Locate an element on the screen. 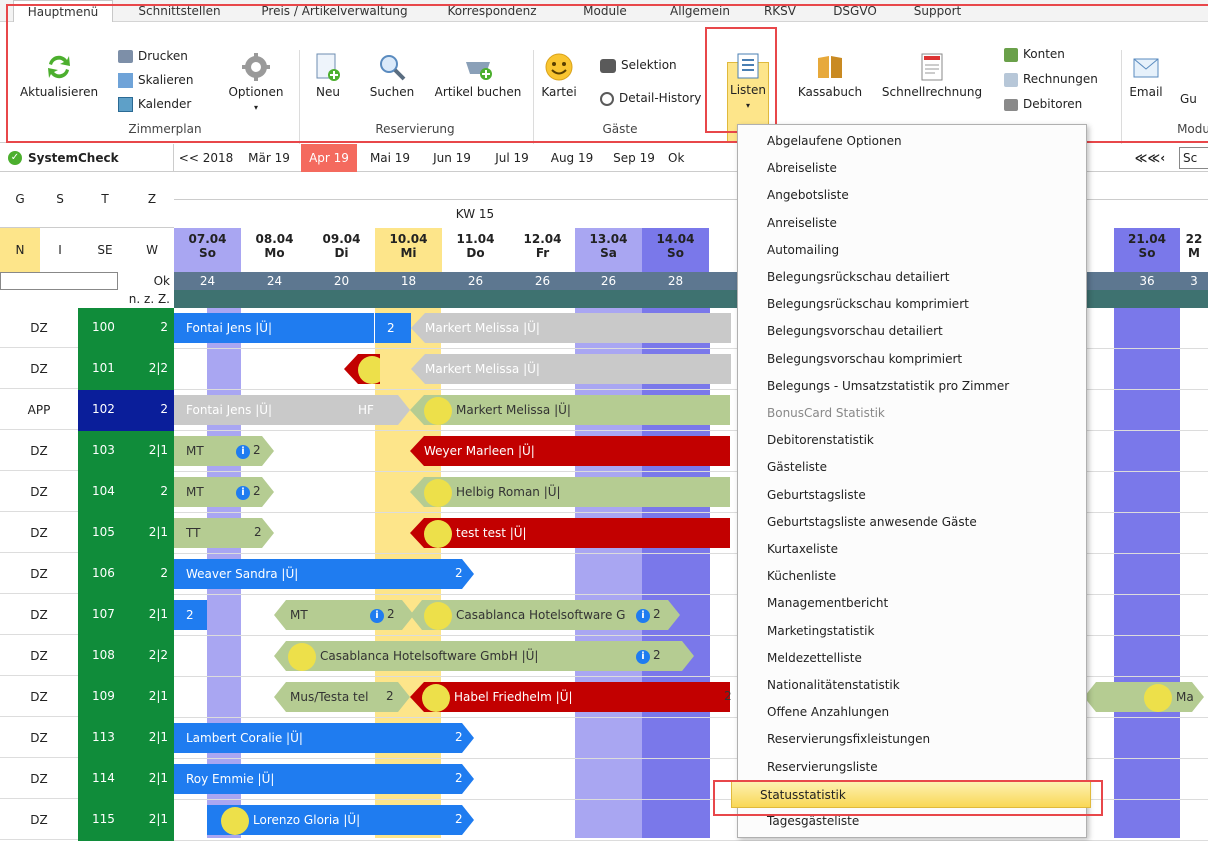  dropdown-item: Marketingstatistik is located at coordinates (912, 631).